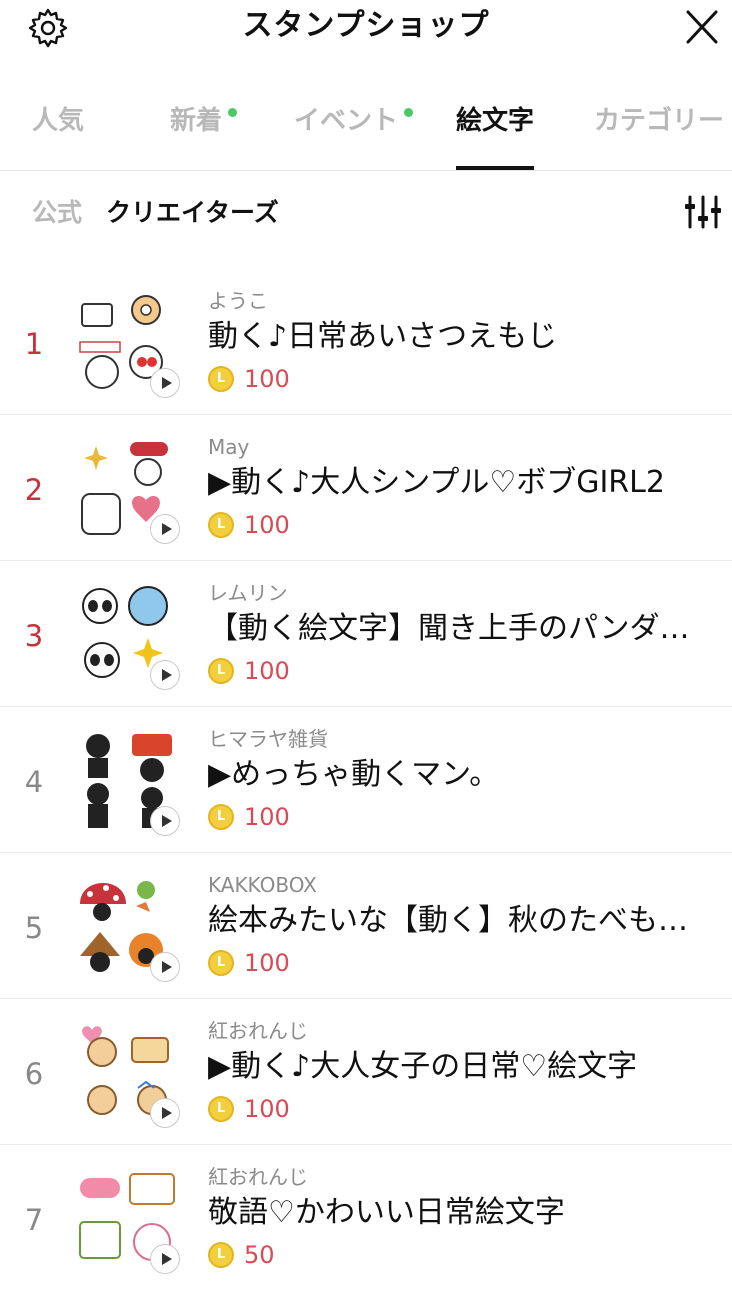 This screenshot has height=1290, width=732. I want to click on tab-label: イベント, so click(346, 121).